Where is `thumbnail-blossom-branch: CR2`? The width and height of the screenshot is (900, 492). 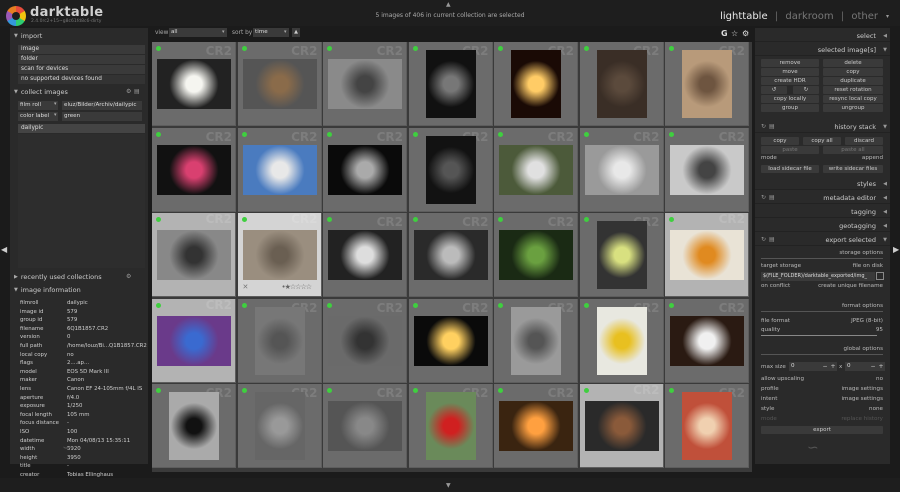
thumbnail-blossom-branch: CR2 is located at coordinates (279, 169).